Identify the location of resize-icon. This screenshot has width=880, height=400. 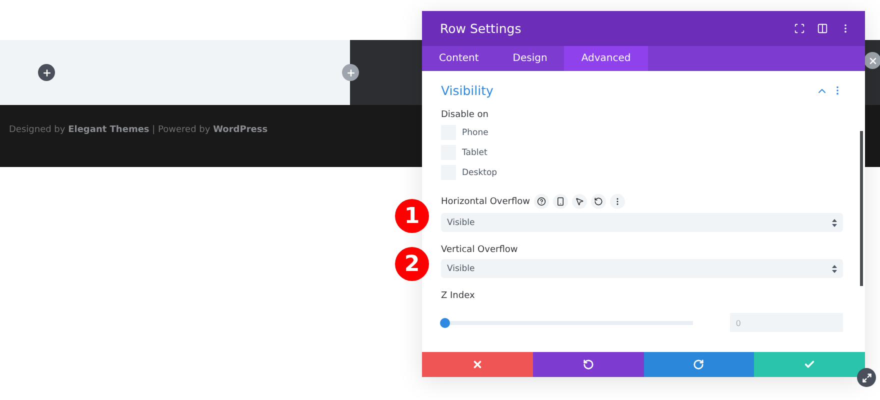
(866, 377).